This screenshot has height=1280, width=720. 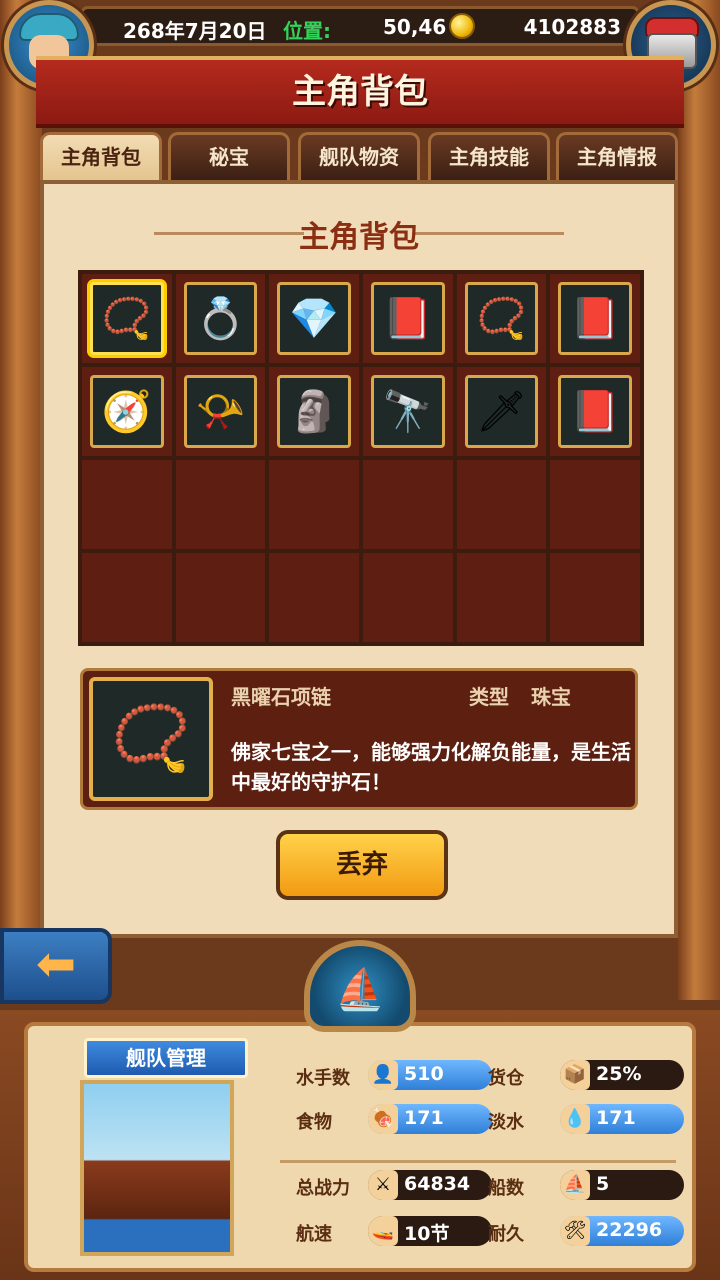 I want to click on stat-value: 10节, so click(x=427, y=1234).